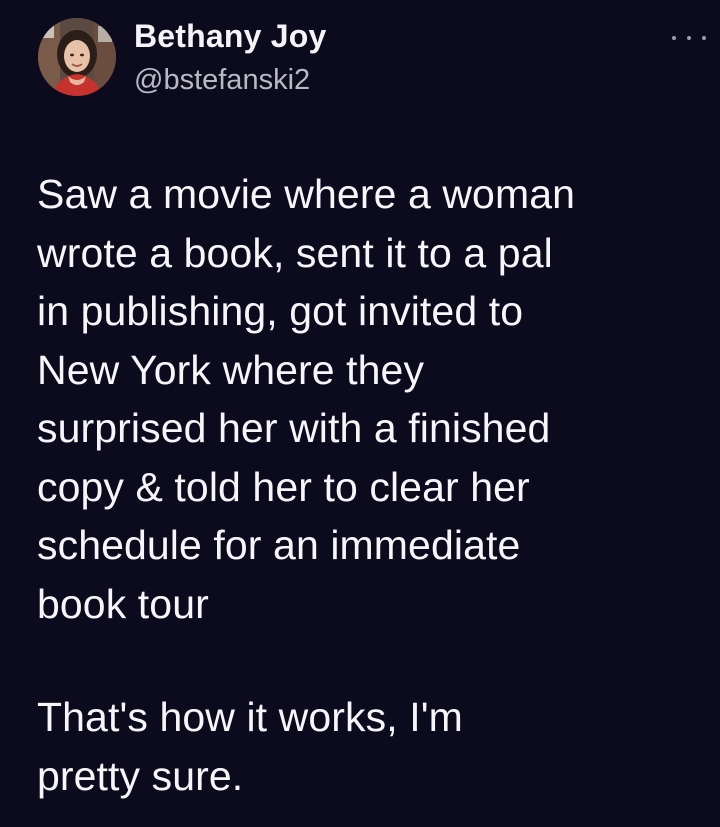 This screenshot has width=720, height=827. Describe the element at coordinates (250, 746) in the screenshot. I see `tweet-text-paragraph-2: That's how it works, I'm pretty sure.` at that location.